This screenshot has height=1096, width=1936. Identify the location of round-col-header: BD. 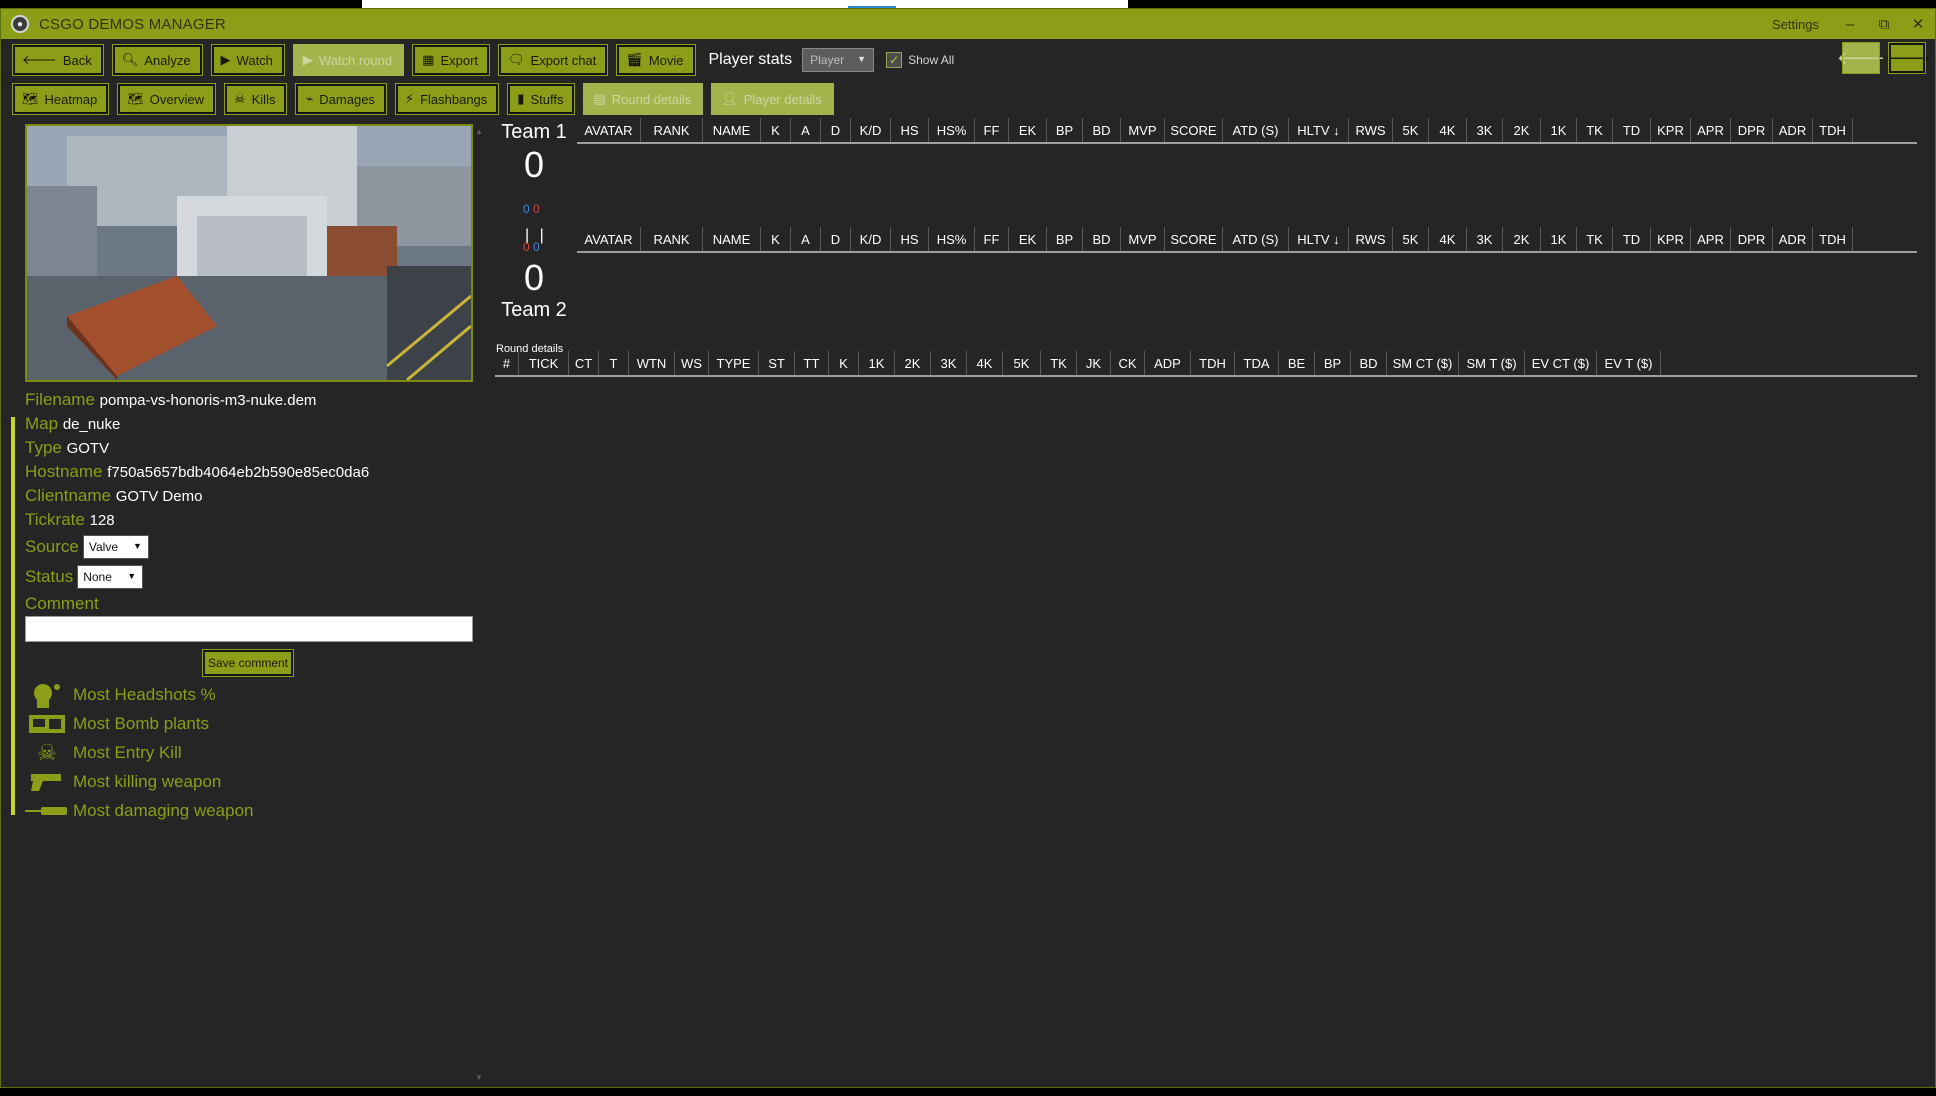
(1369, 363).